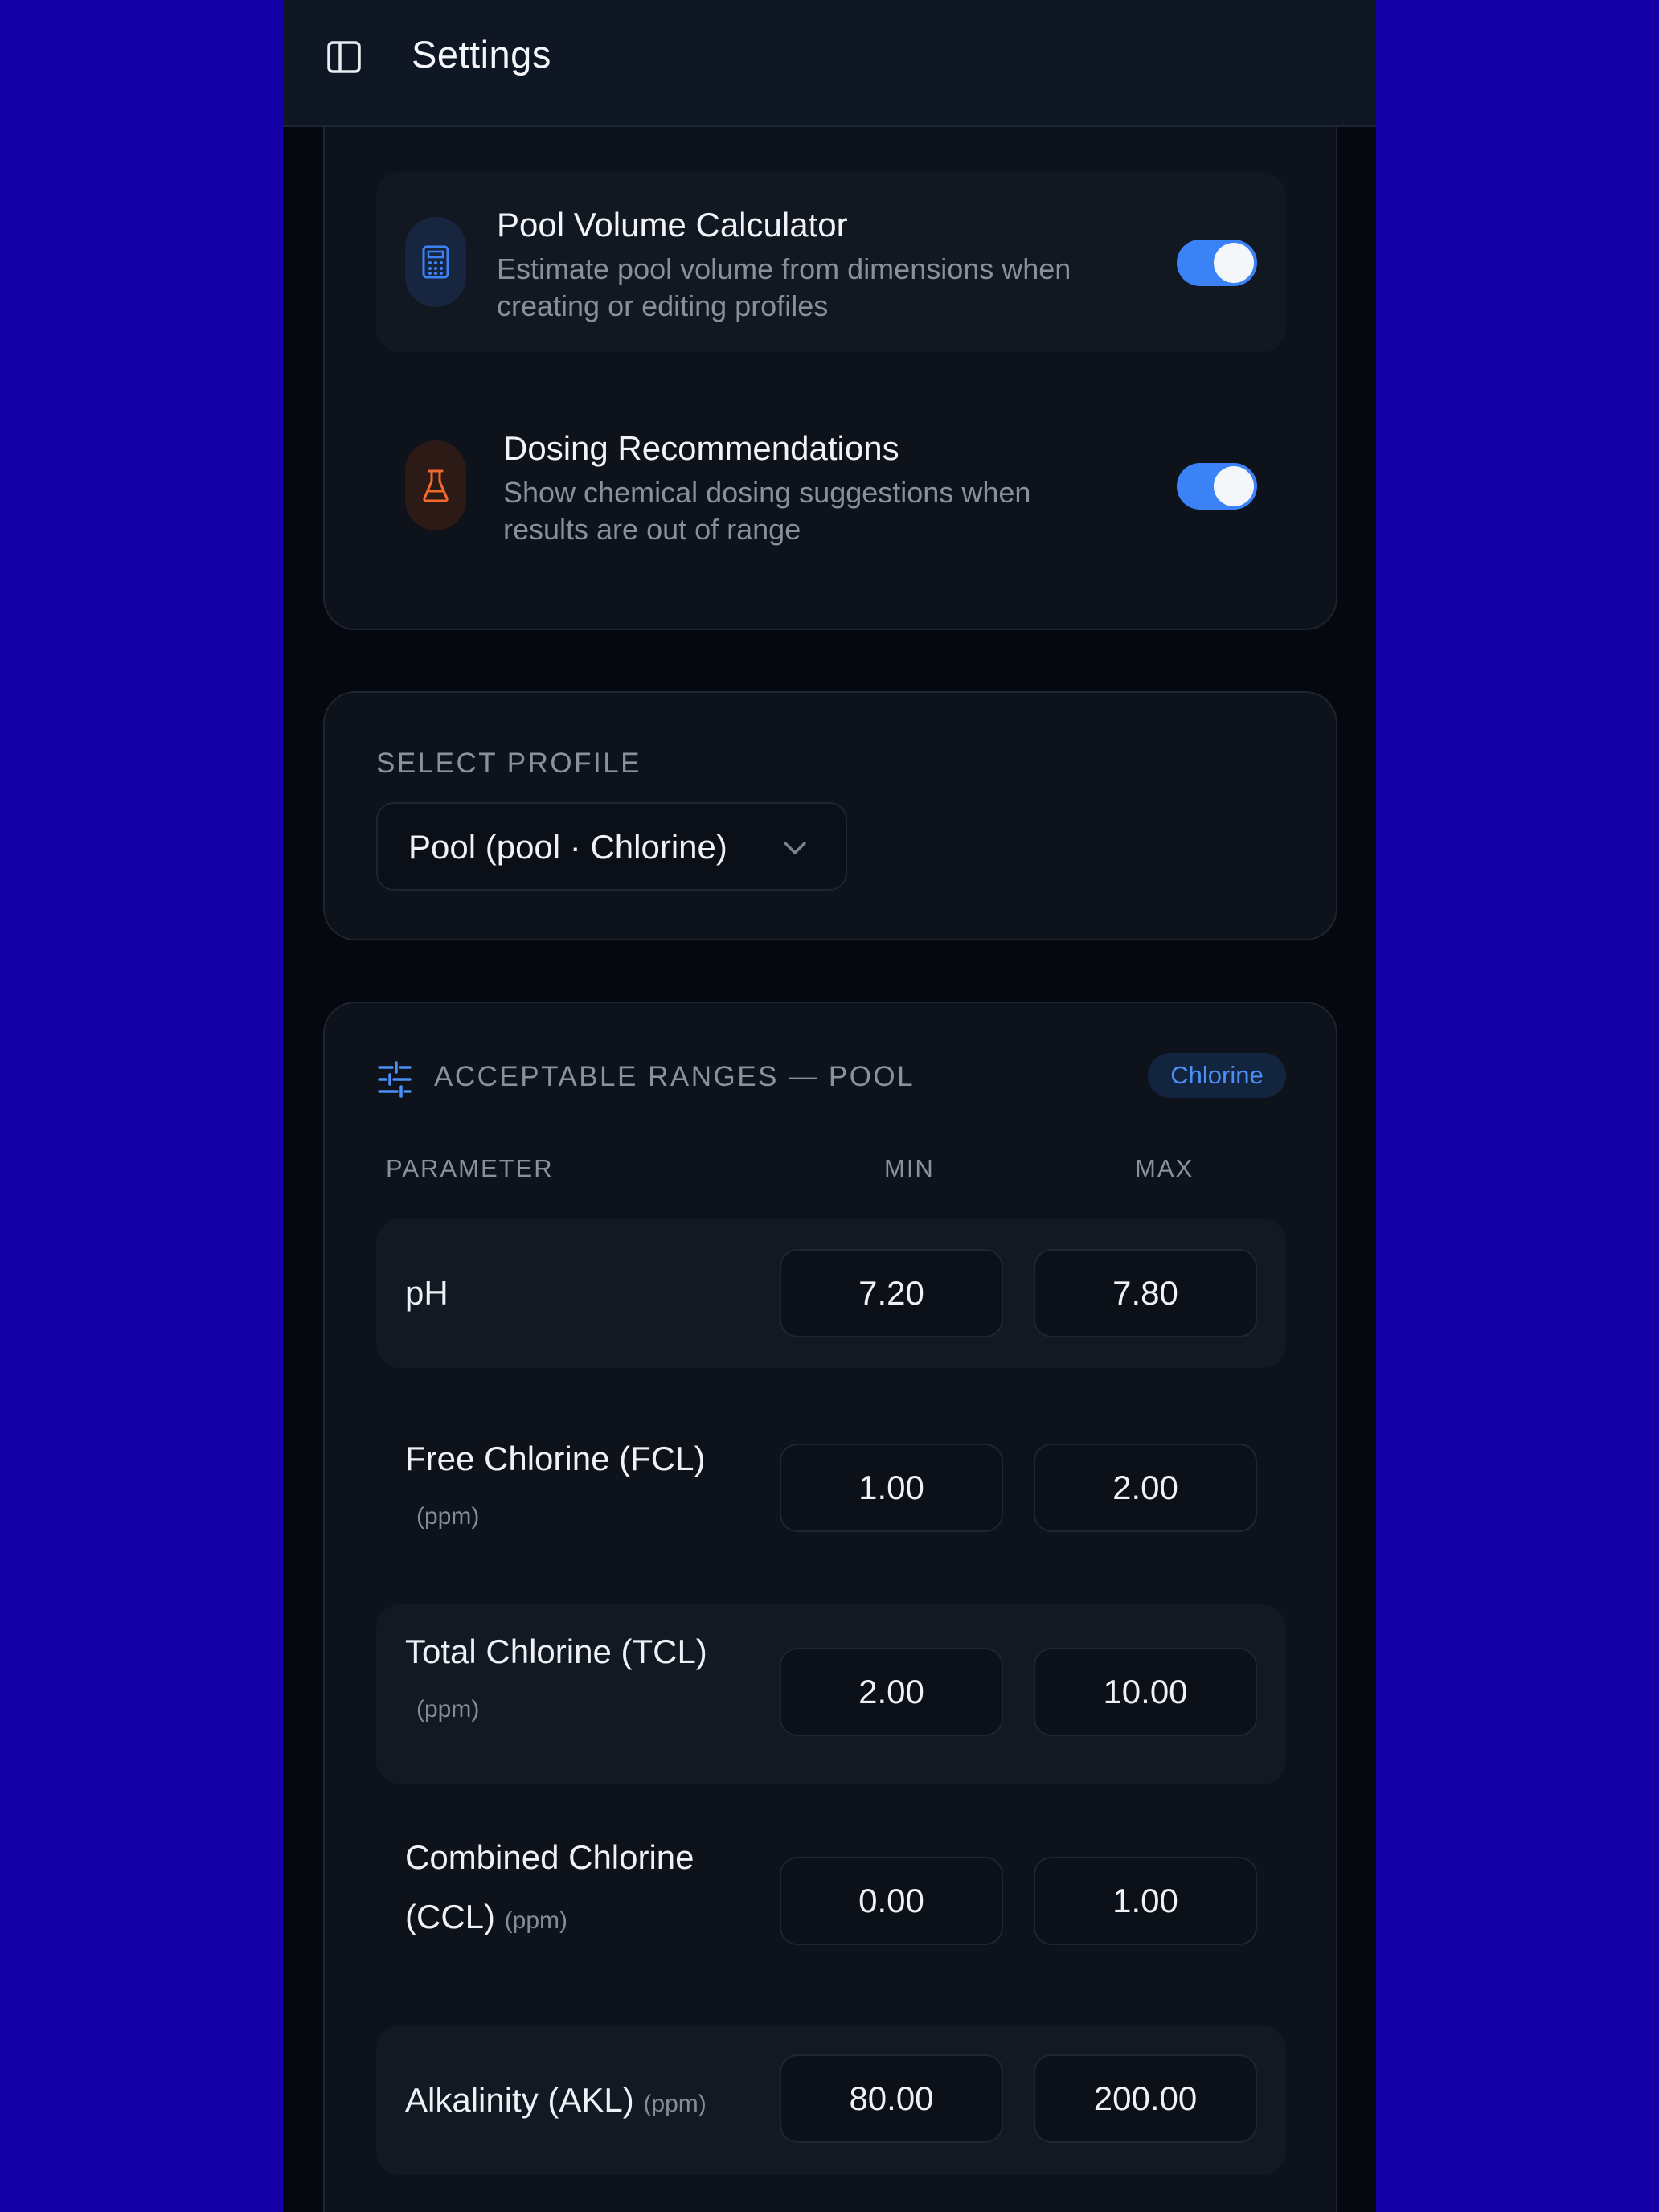 The width and height of the screenshot is (1659, 2212). I want to click on feature-title: Pool Volume Calculator, so click(672, 225).